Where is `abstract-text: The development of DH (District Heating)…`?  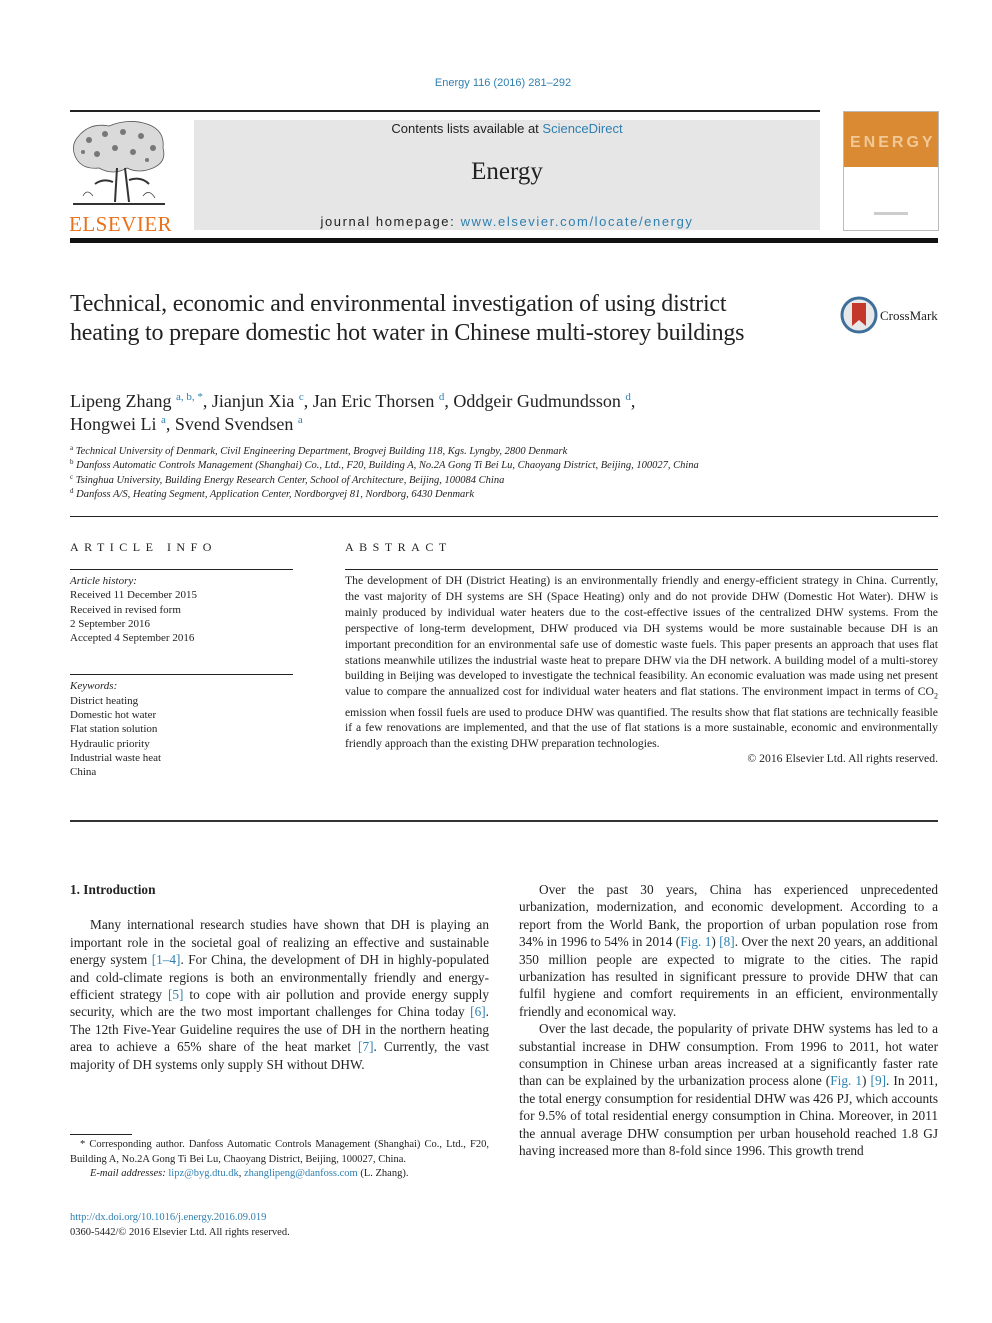
abstract-text: The development of DH (District Heating)… is located at coordinates (641, 662).